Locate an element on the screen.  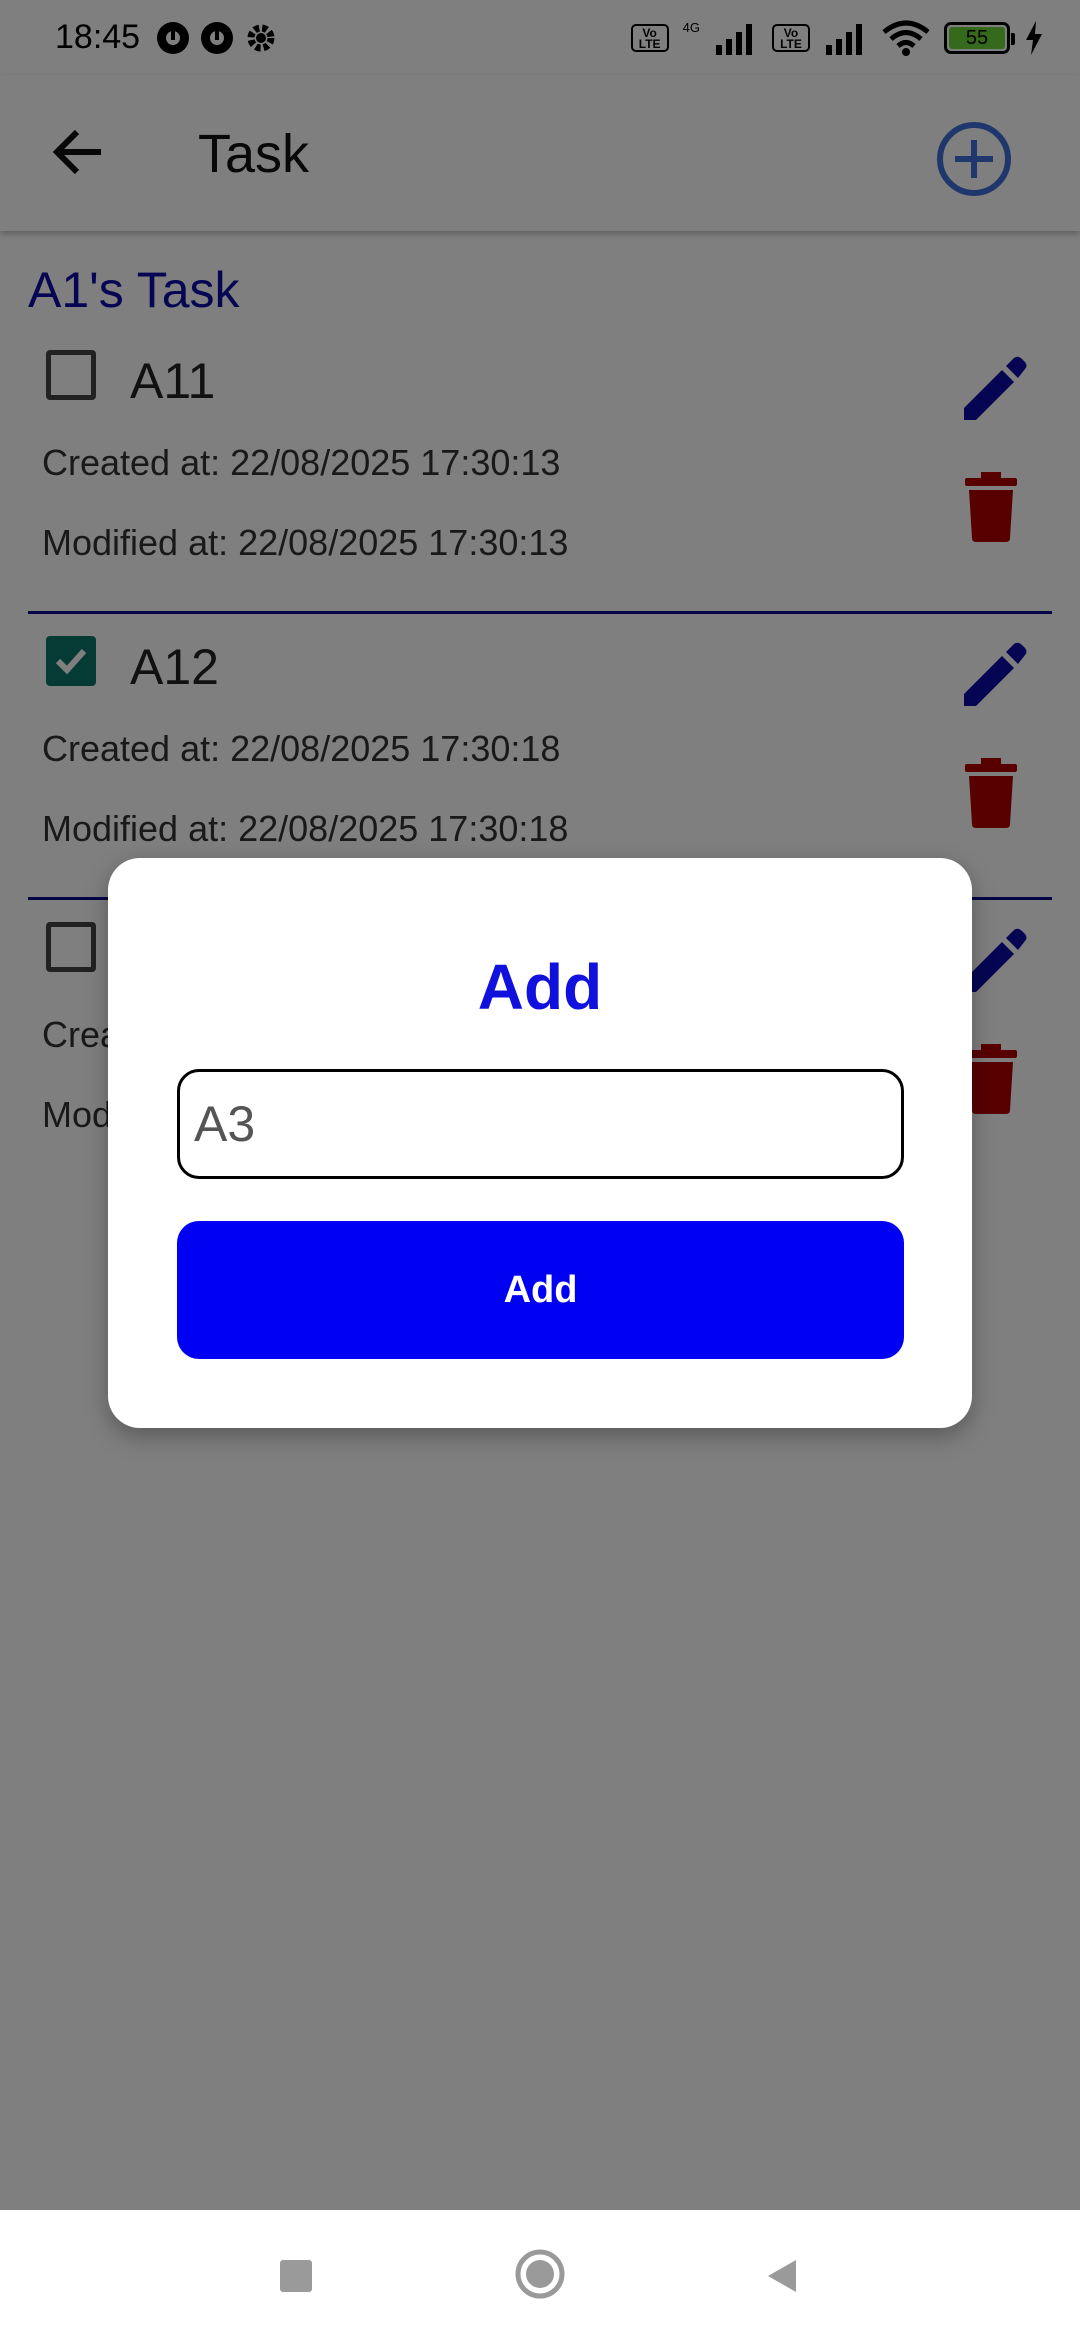
dialog-title: Add is located at coordinates (540, 987).